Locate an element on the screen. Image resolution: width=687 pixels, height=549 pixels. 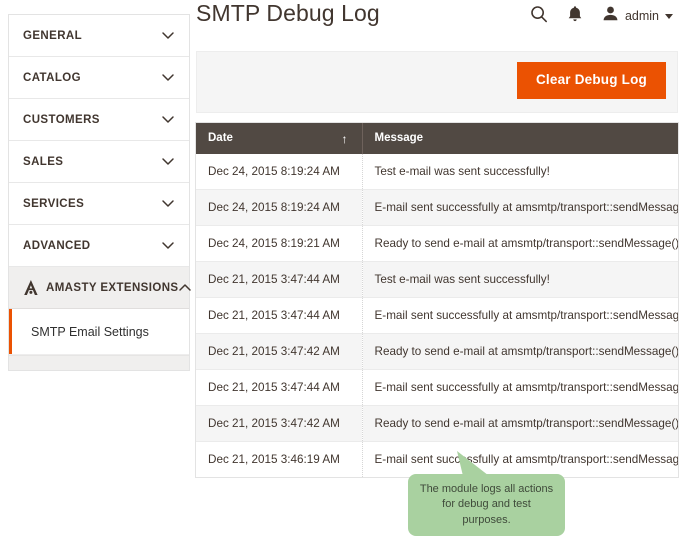
search-icon is located at coordinates (539, 16).